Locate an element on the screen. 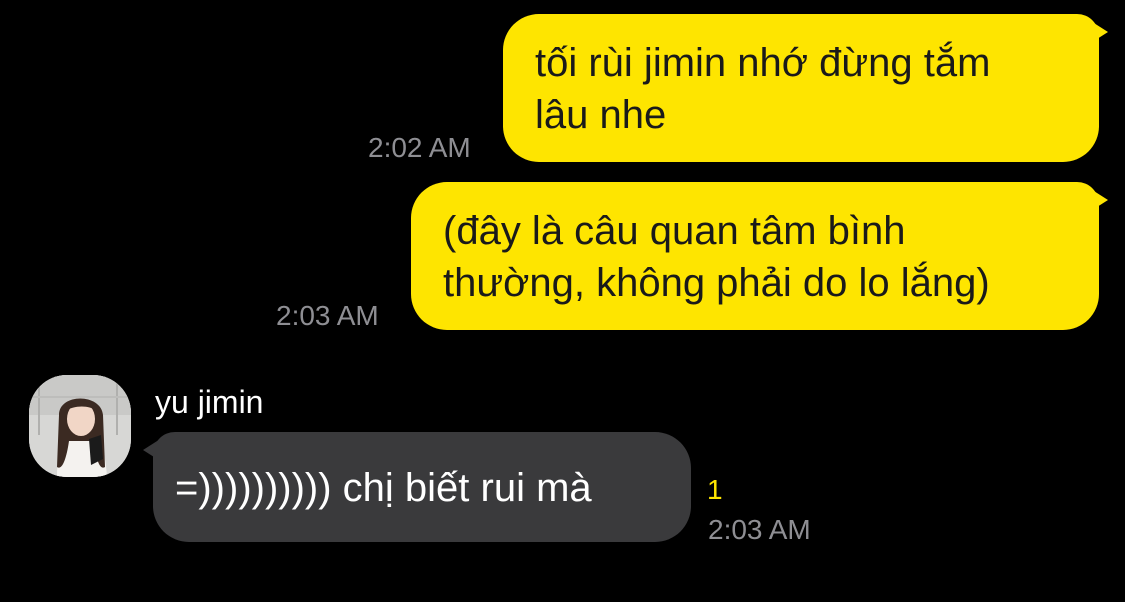 This screenshot has width=1125, height=602. sender-name: yu jimin is located at coordinates (209, 402).